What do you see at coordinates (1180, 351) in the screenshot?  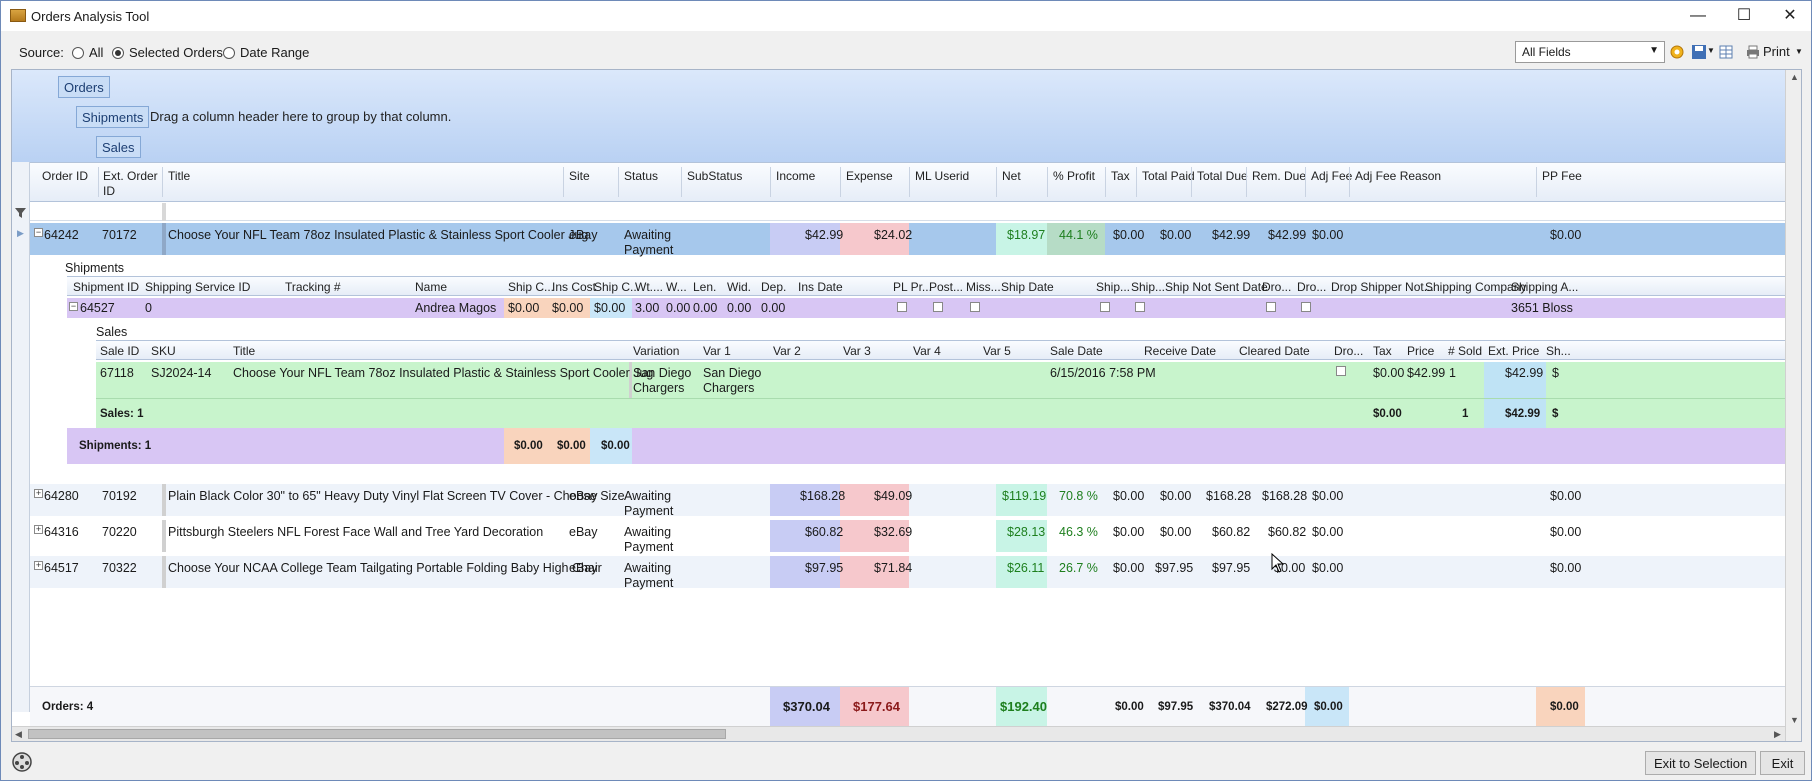 I see `sale-col-receive-date: Receive Date` at bounding box center [1180, 351].